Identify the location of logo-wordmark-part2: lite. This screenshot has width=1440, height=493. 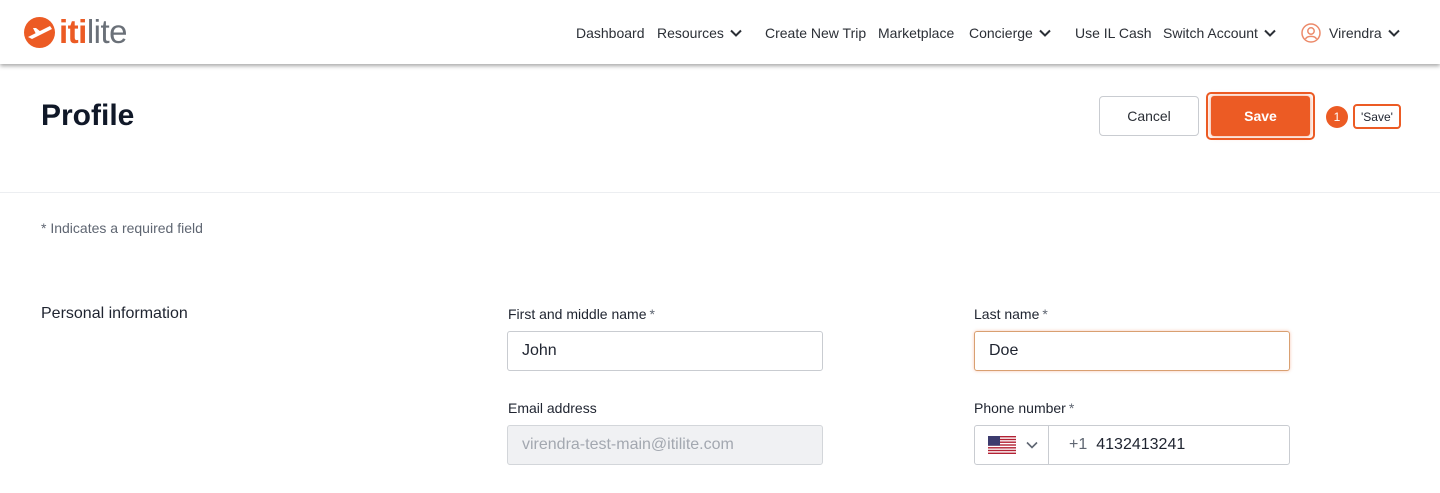
(107, 31).